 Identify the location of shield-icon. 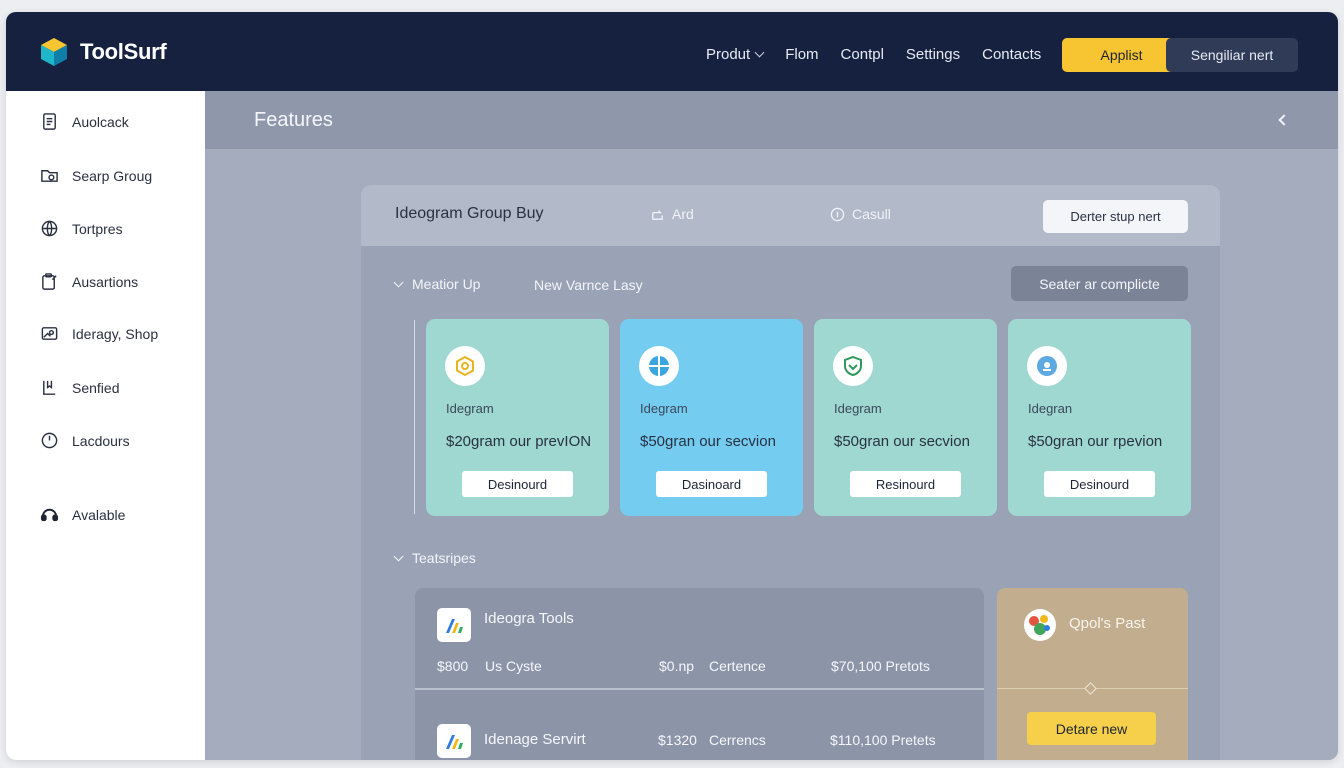
(853, 366).